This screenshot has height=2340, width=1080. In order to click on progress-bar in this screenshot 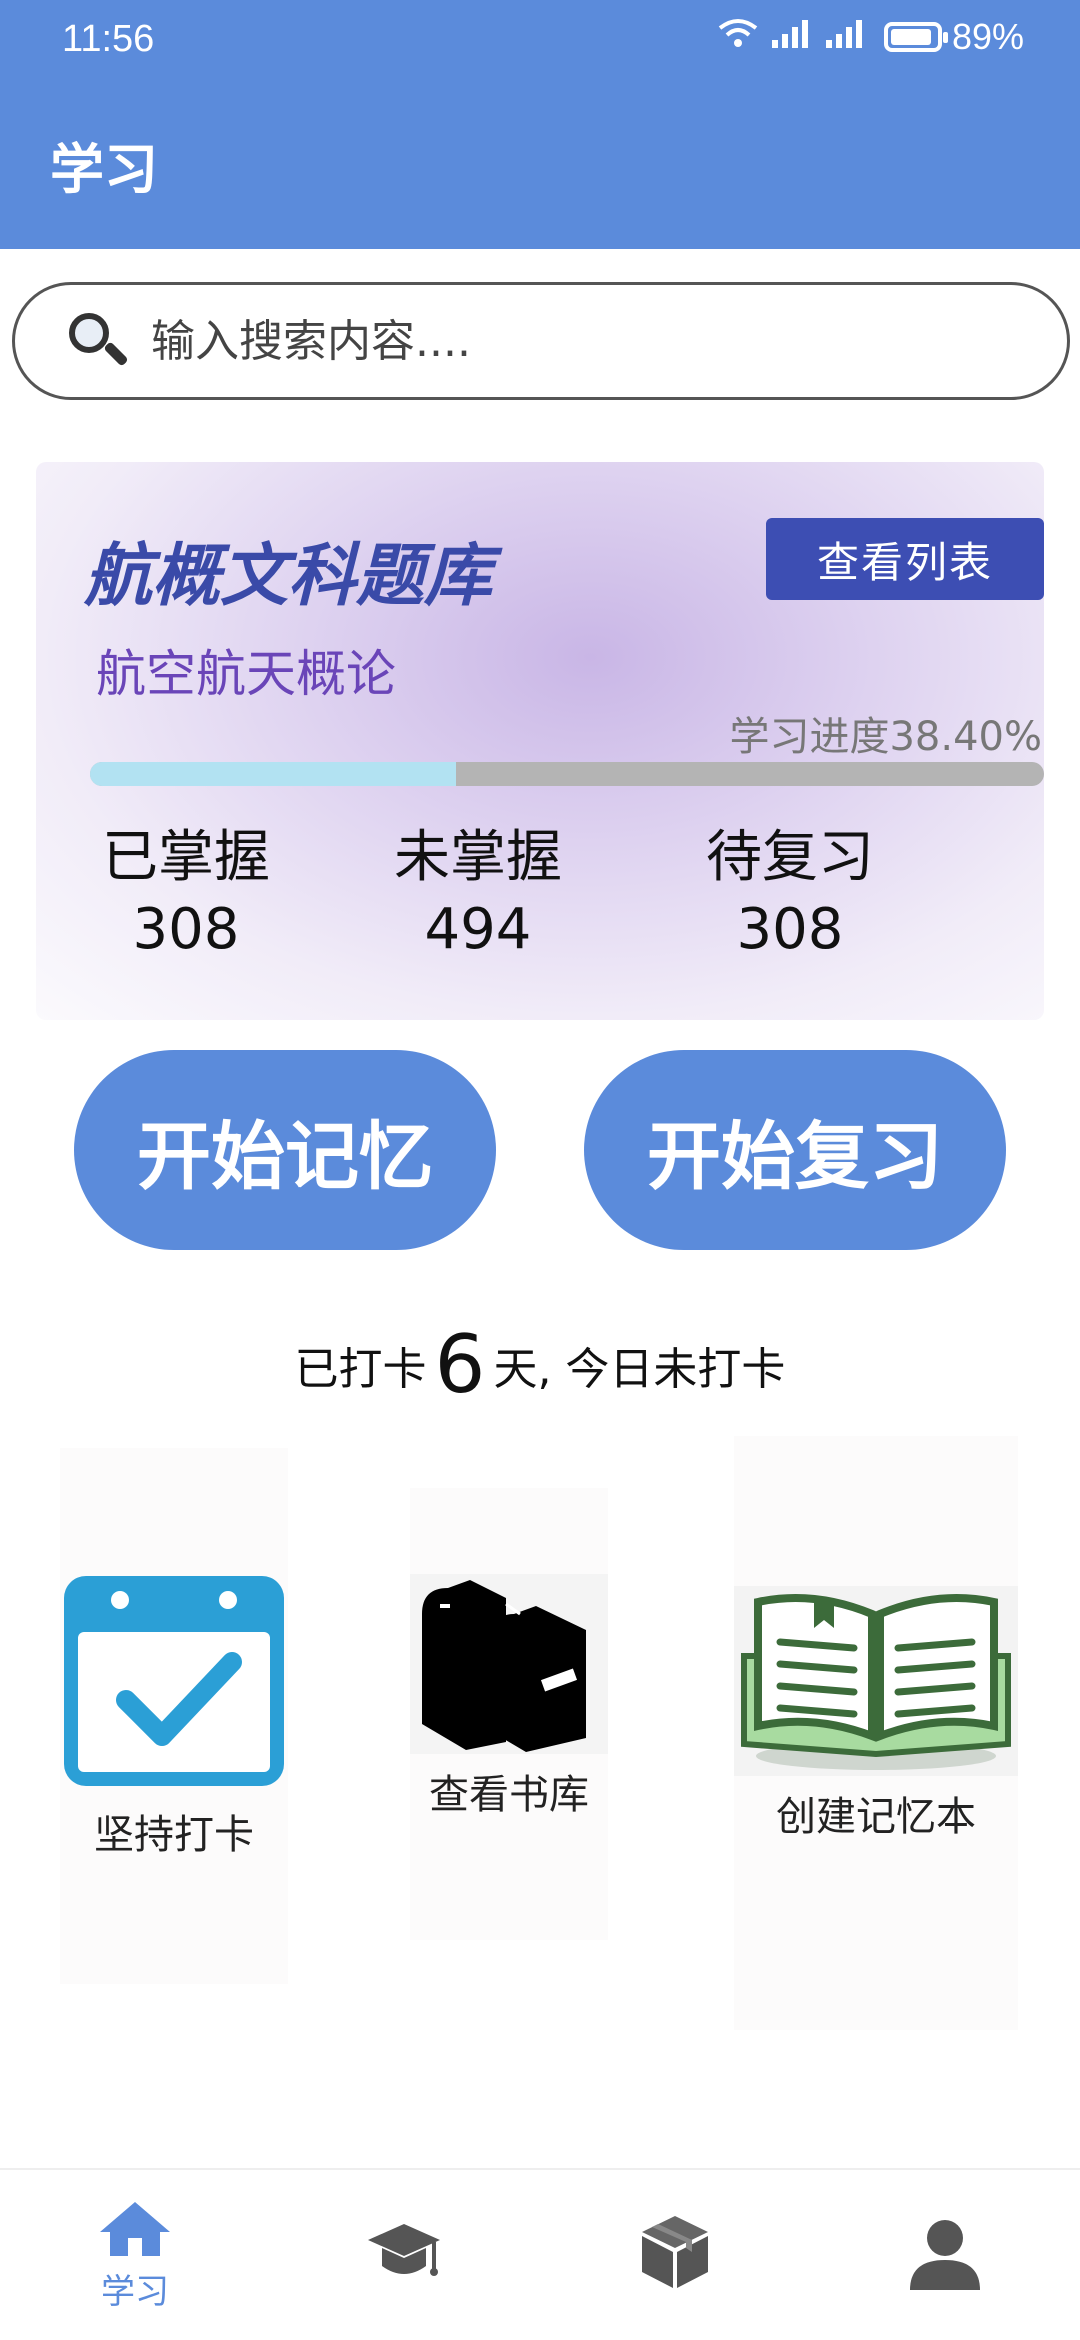, I will do `click(567, 774)`.